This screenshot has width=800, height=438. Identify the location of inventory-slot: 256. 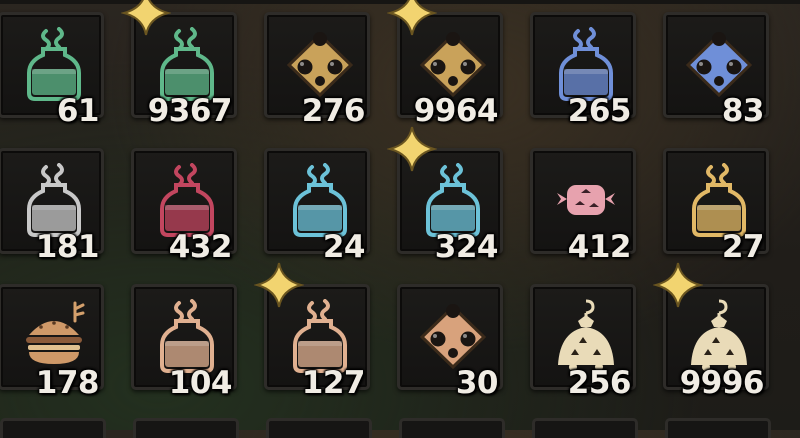
(583, 342).